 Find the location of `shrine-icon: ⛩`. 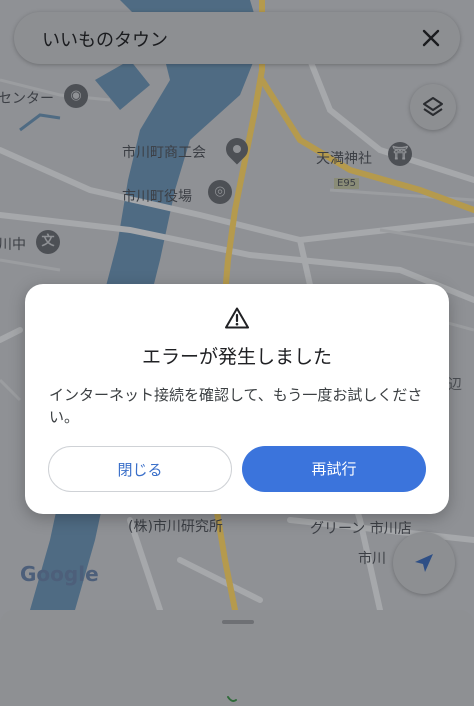

shrine-icon: ⛩ is located at coordinates (400, 154).